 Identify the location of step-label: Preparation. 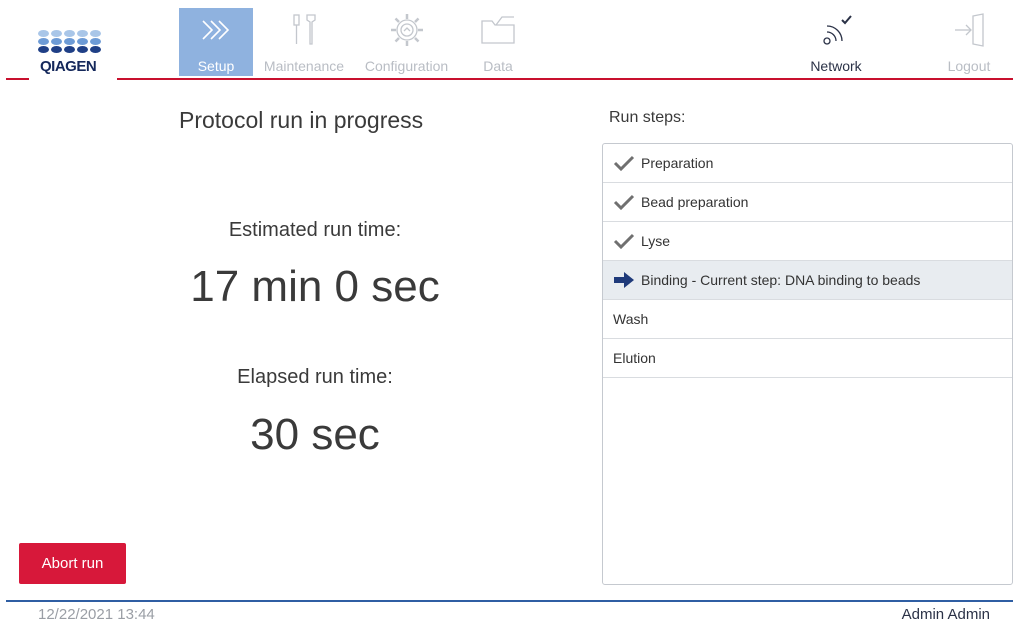
(677, 163).